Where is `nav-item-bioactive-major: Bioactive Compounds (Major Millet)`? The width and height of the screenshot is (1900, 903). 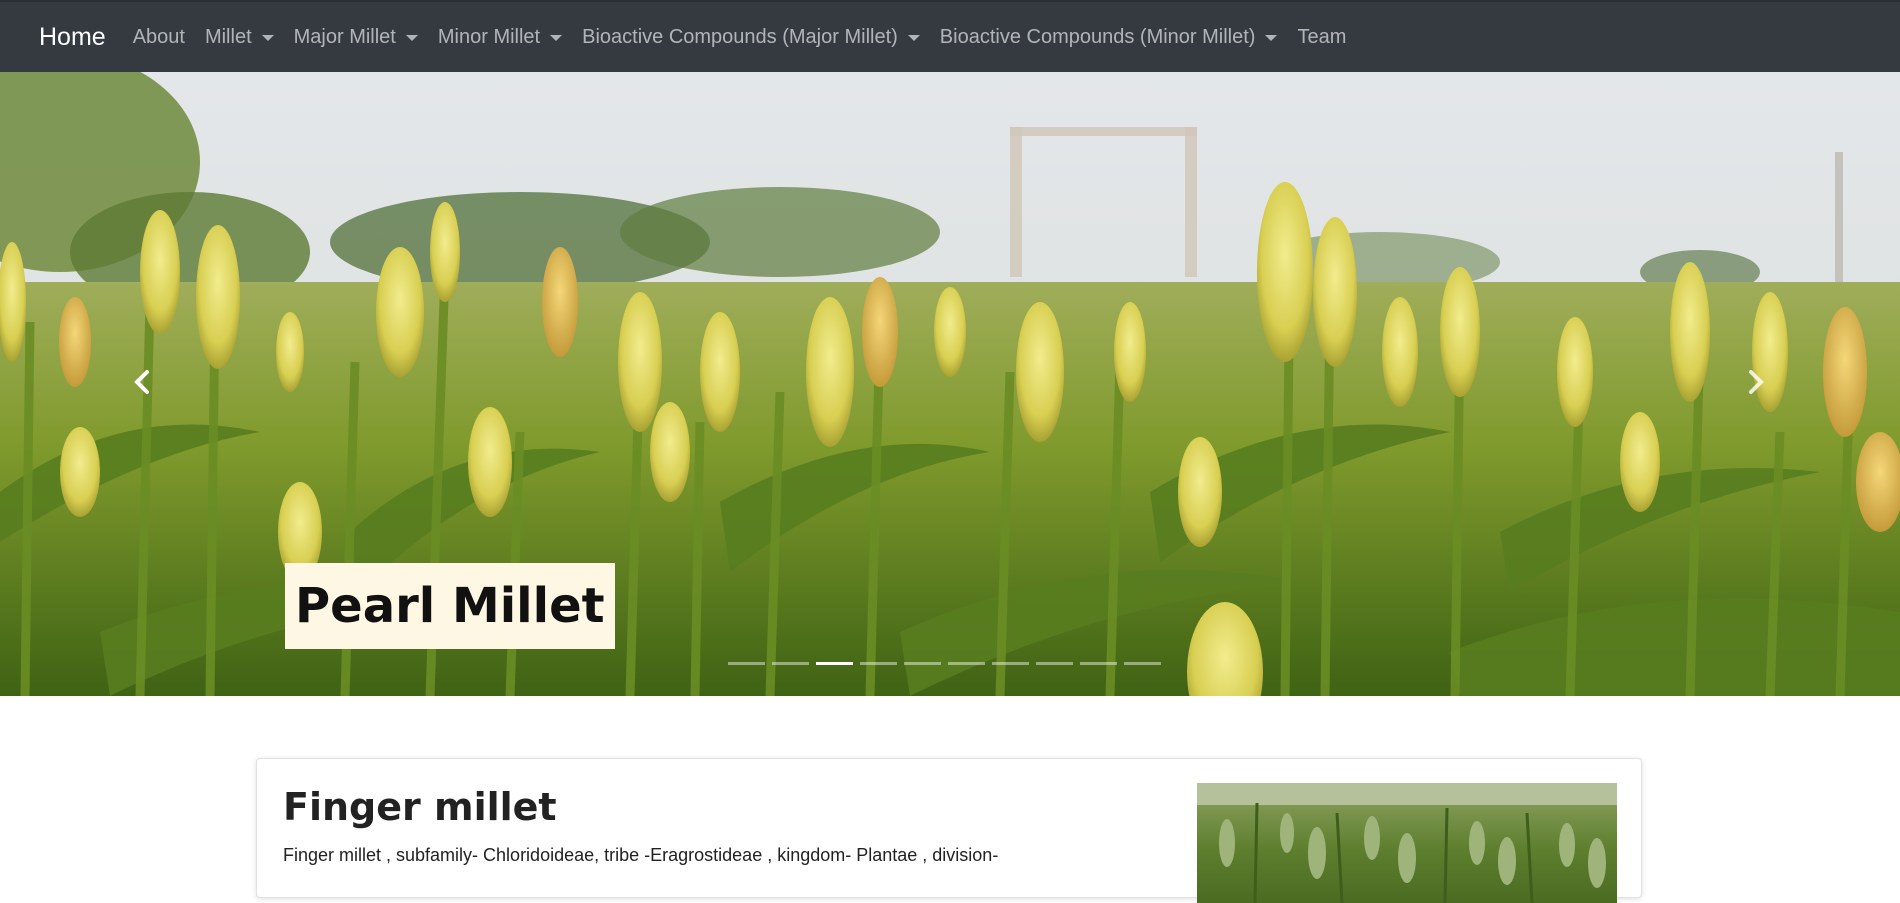 nav-item-bioactive-major: Bioactive Compounds (Major Millet) is located at coordinates (751, 37).